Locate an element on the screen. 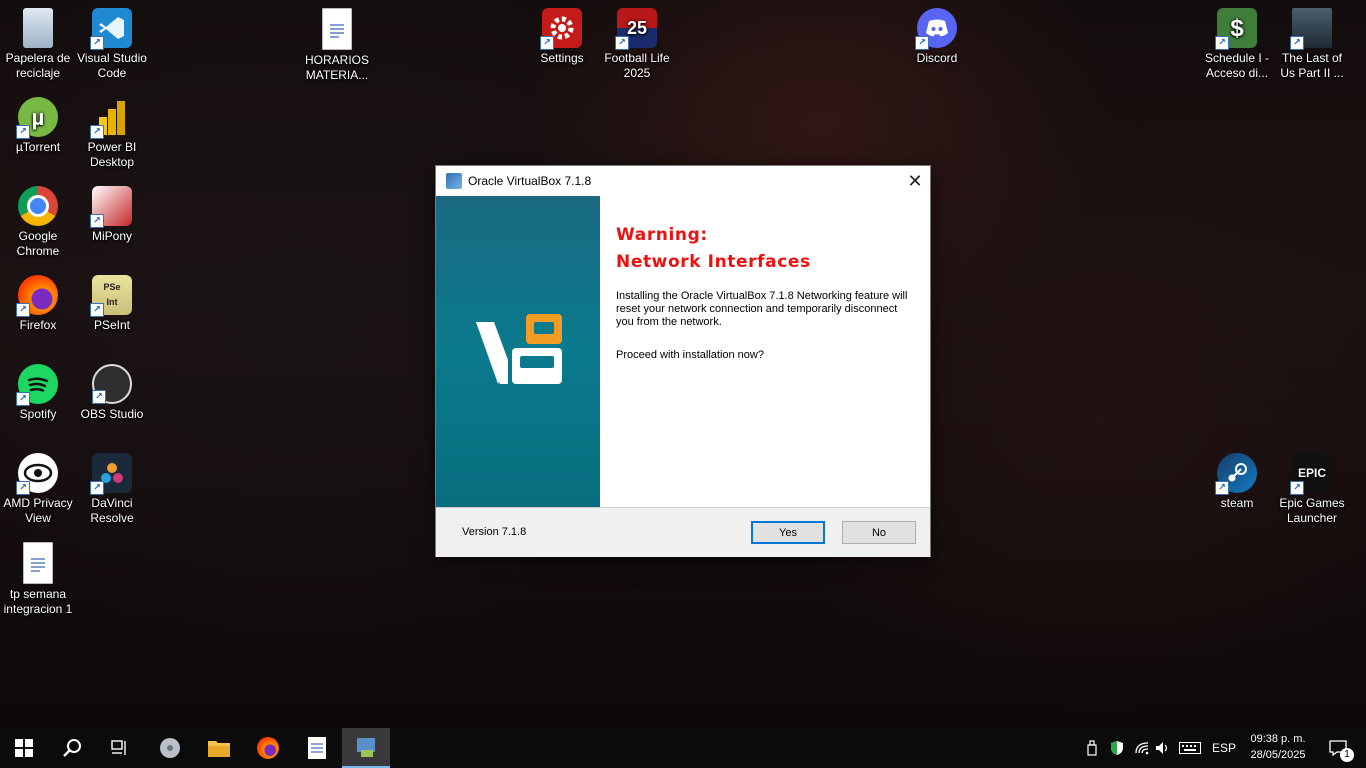 Image resolution: width=1366 pixels, height=768 pixels. desktop-icon-tp-semana: tp semana integracion 1 is located at coordinates (38, 577).